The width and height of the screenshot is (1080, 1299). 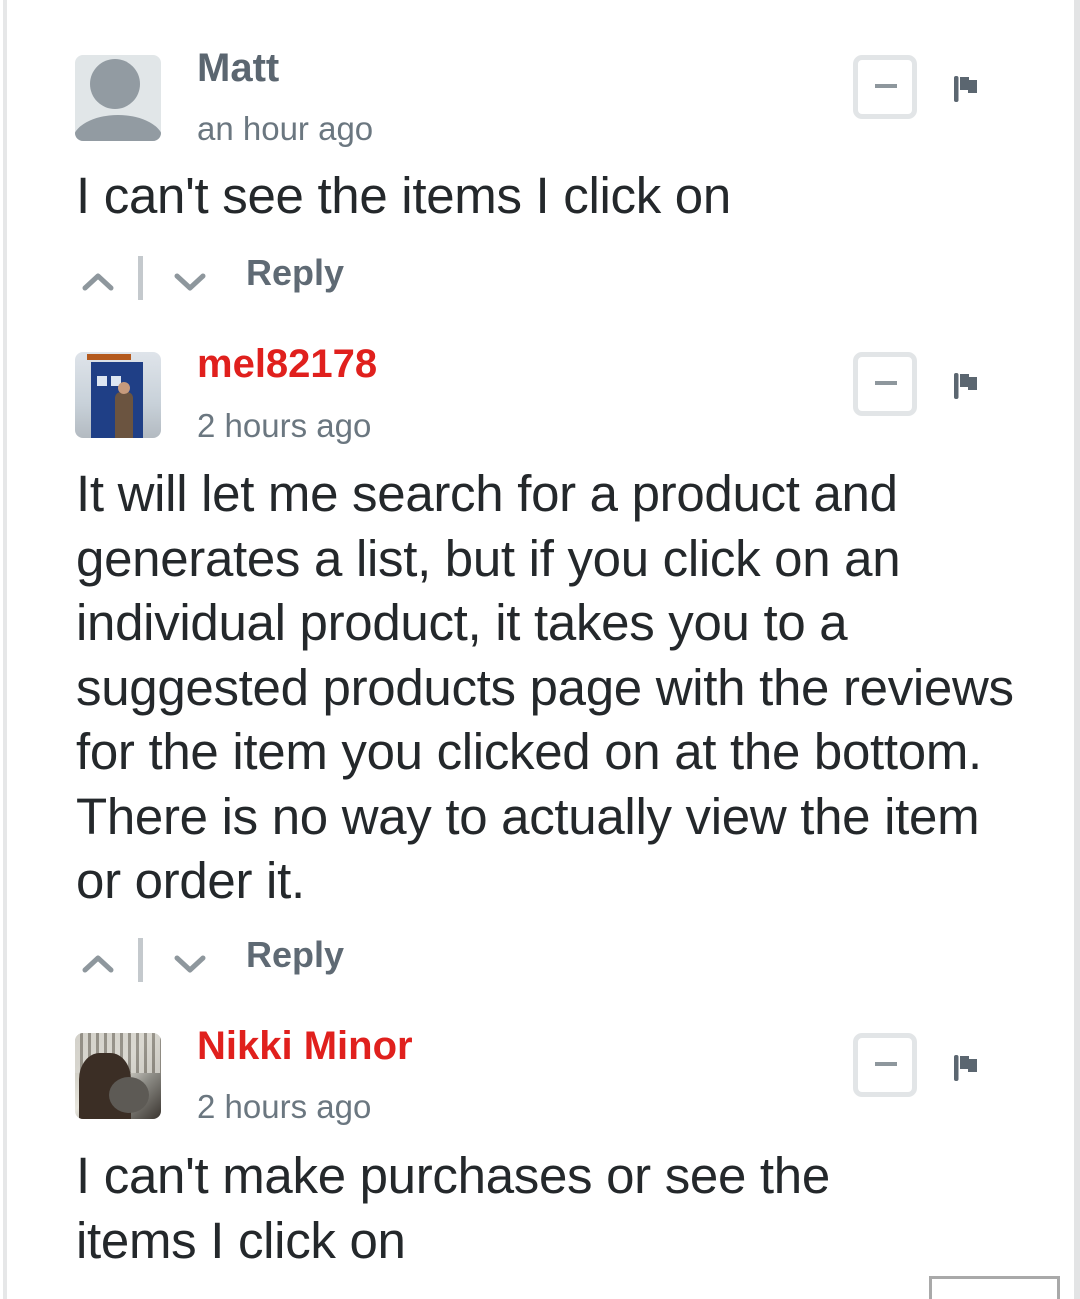 What do you see at coordinates (118, 1076) in the screenshot?
I see `user-photo-avatar` at bounding box center [118, 1076].